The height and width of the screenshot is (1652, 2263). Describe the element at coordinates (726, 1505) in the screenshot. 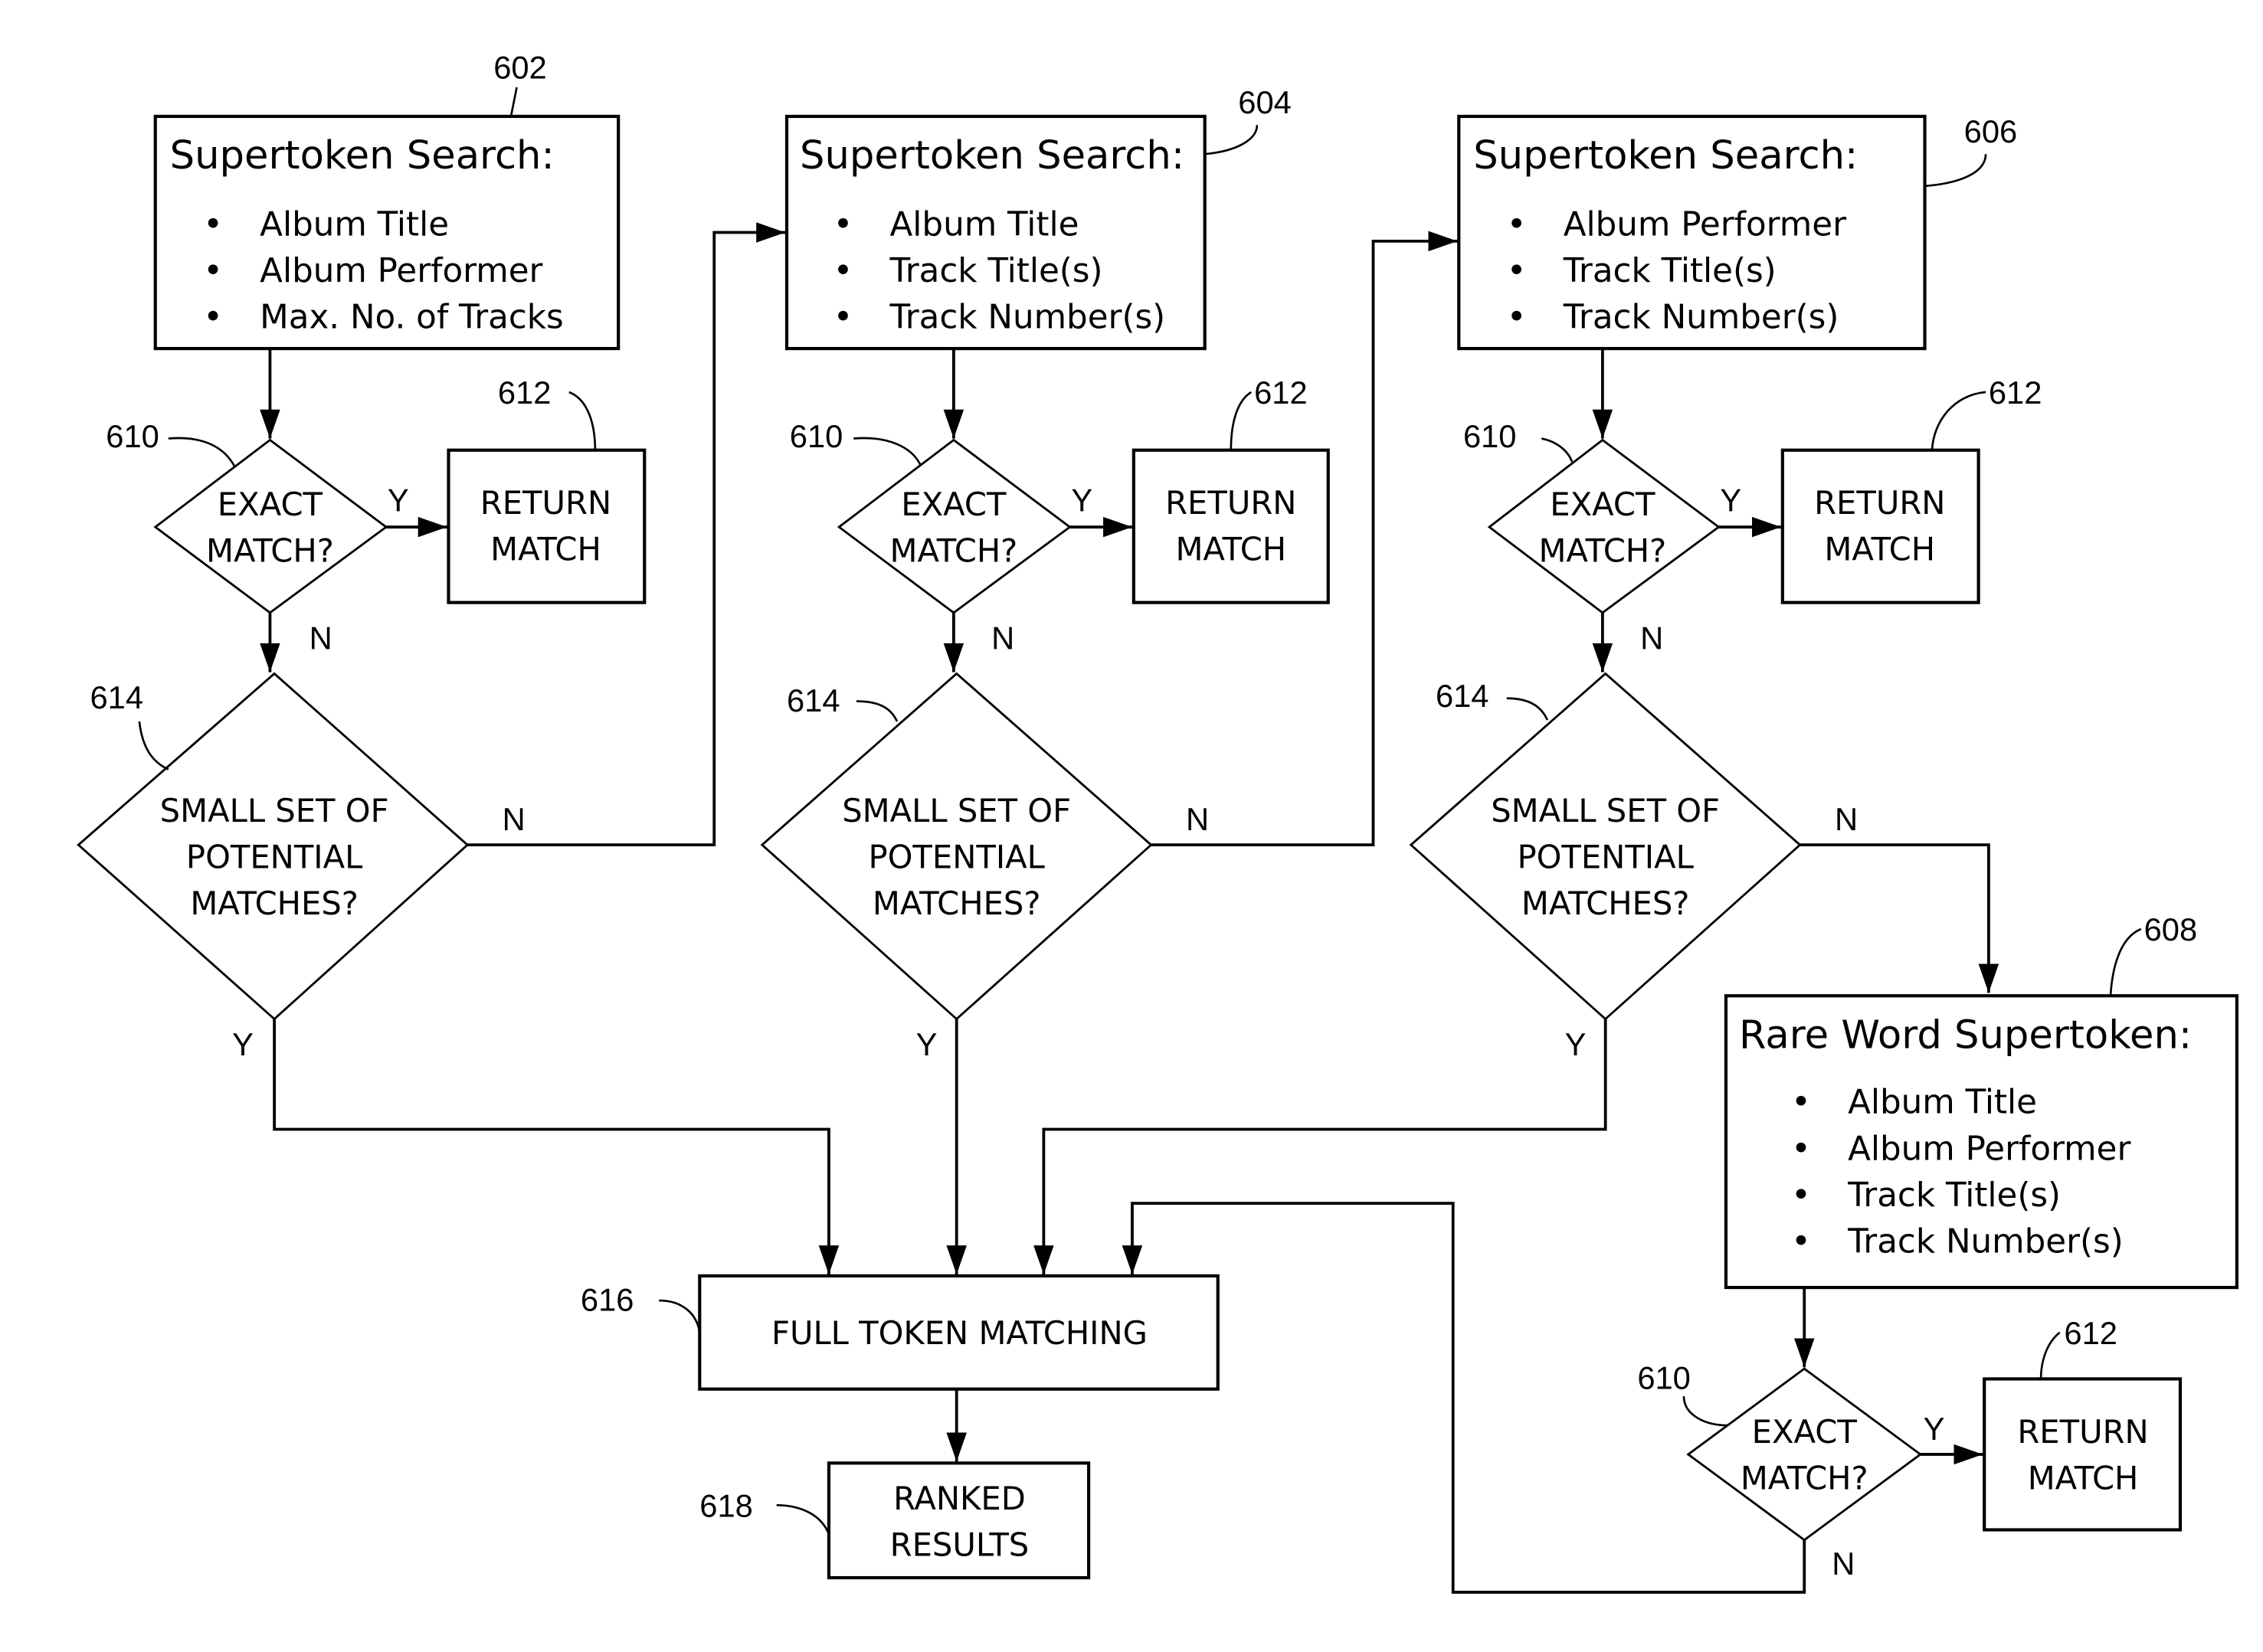

I see `ref-label-618: 618` at that location.